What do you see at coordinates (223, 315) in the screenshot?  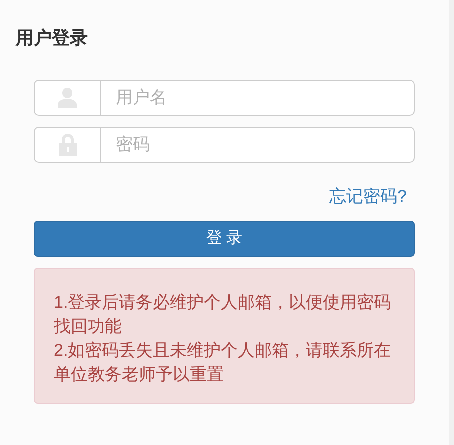 I see `notice-text: 1.登录后请务必维护个人邮箱，以便使用密码找回功能` at bounding box center [223, 315].